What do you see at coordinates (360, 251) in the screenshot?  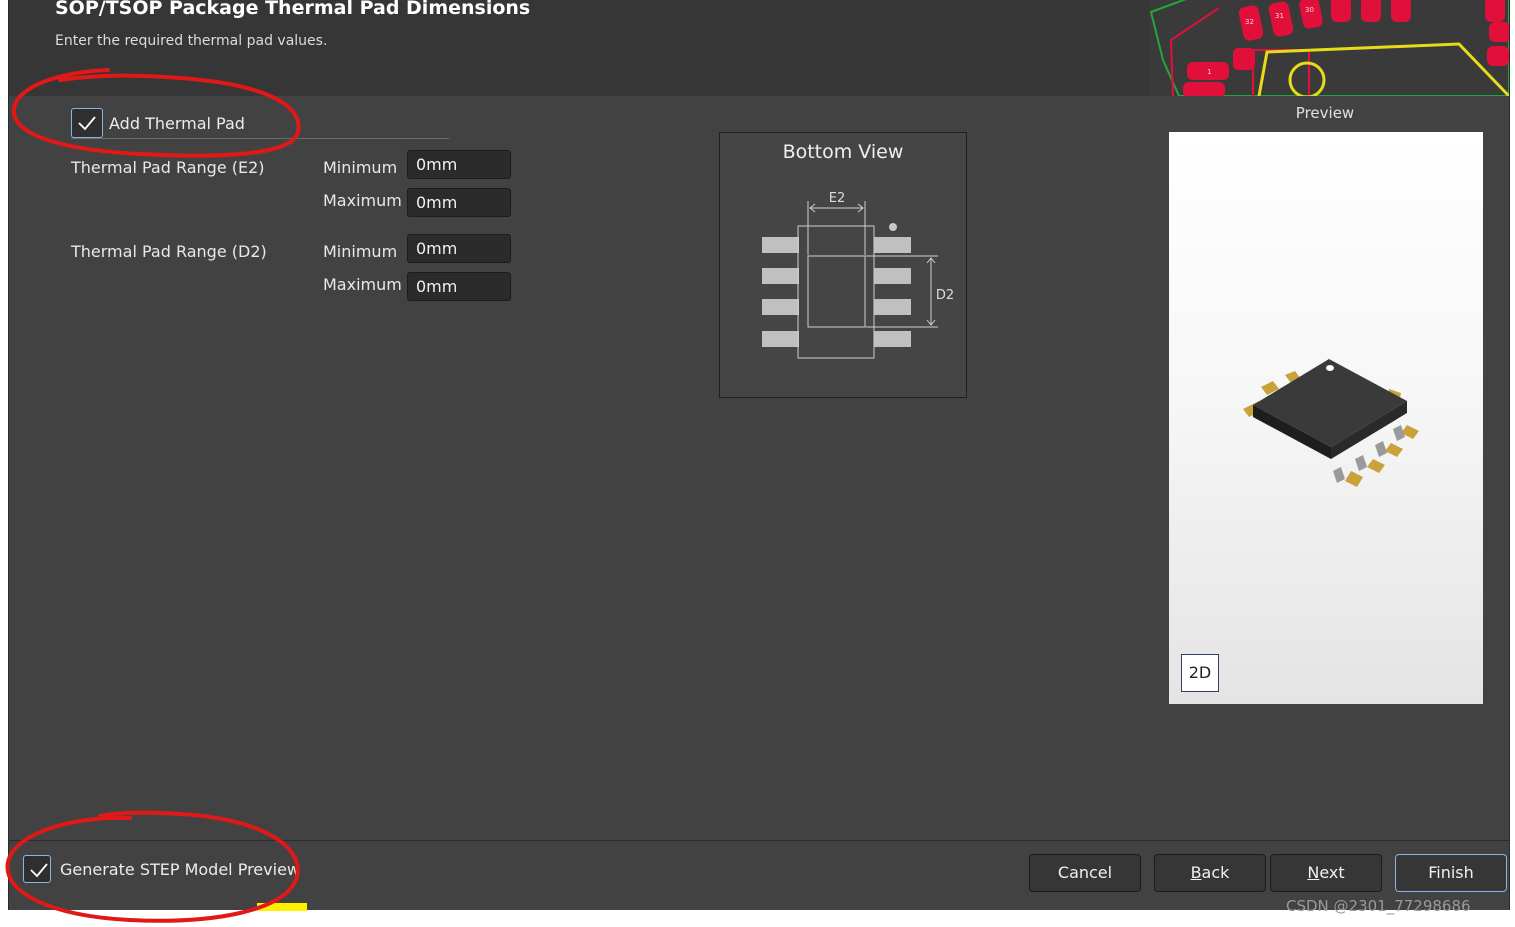 I see `d2-min-label: Minimum` at bounding box center [360, 251].